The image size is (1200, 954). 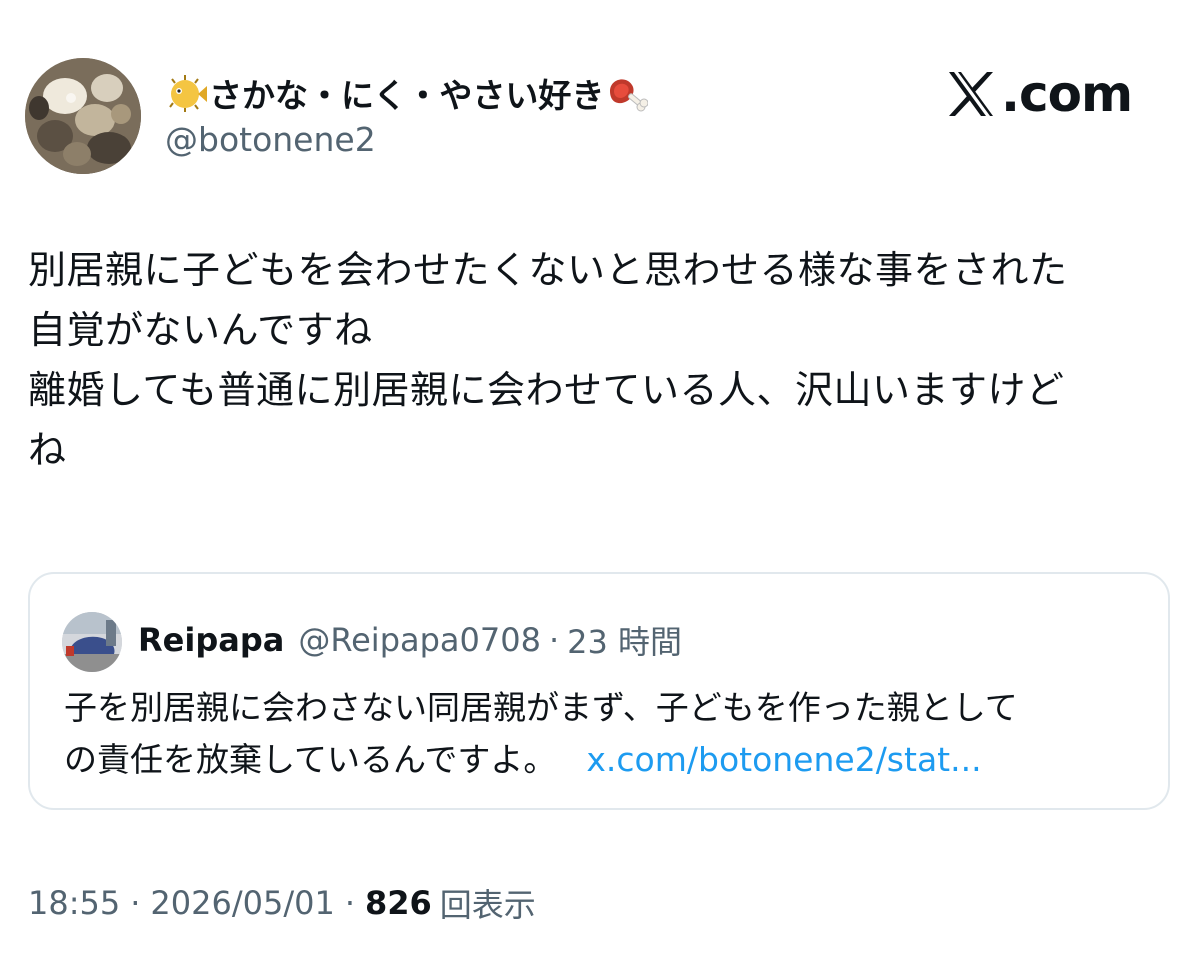 I want to click on quoted-author-avatar, so click(x=92, y=642).